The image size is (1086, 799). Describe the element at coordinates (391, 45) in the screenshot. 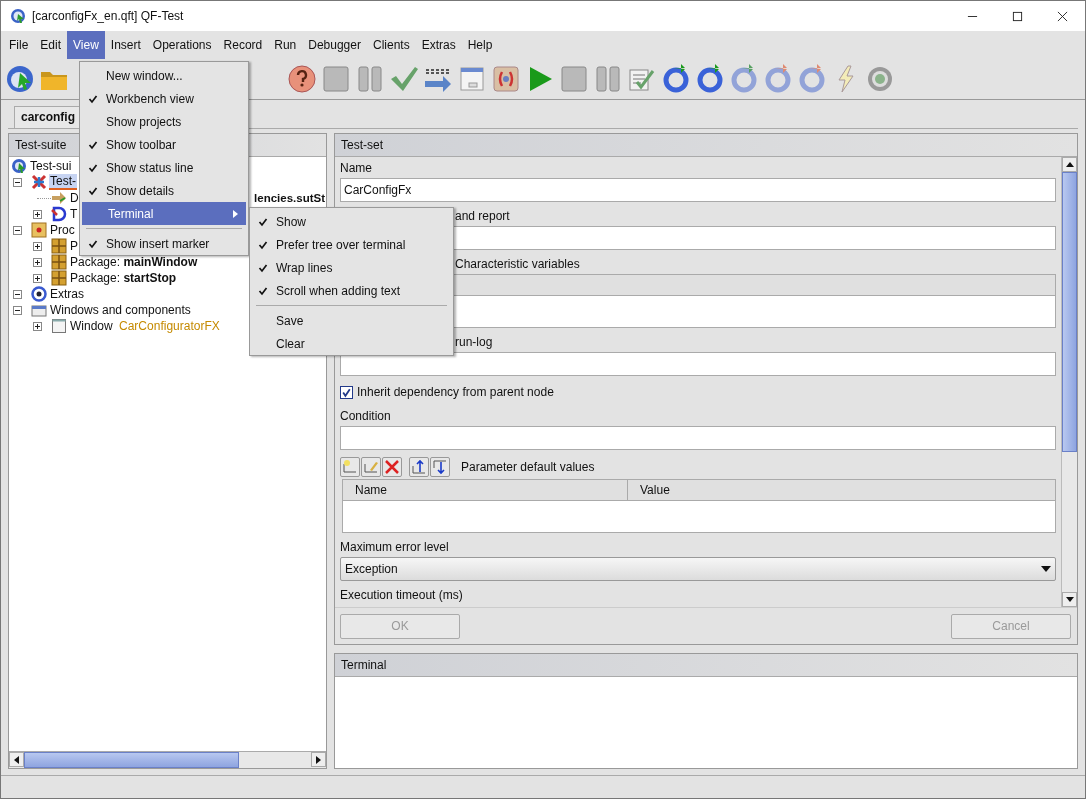

I see `menu-item: Clients` at that location.